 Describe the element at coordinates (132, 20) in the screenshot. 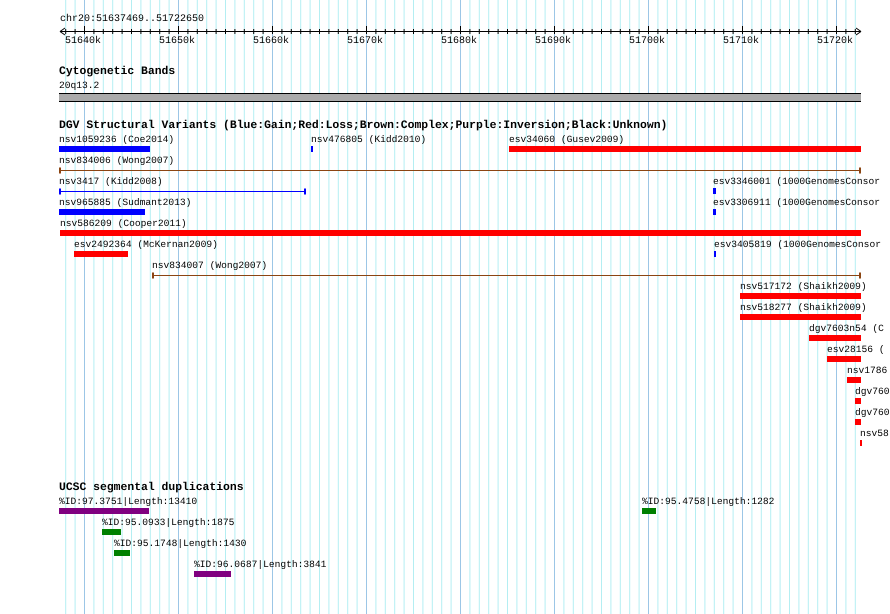

I see `region-label: chr20:51637469..51722650` at that location.